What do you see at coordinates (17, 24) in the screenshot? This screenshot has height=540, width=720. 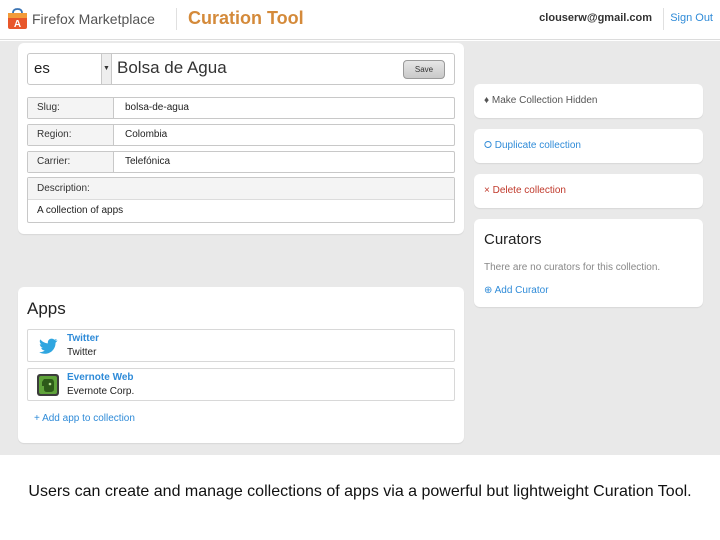 I see `svg-text: A` at bounding box center [17, 24].